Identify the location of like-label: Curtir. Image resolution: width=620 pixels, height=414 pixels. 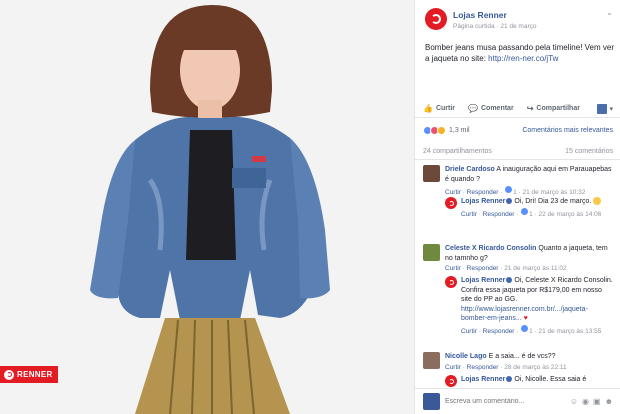
(445, 108).